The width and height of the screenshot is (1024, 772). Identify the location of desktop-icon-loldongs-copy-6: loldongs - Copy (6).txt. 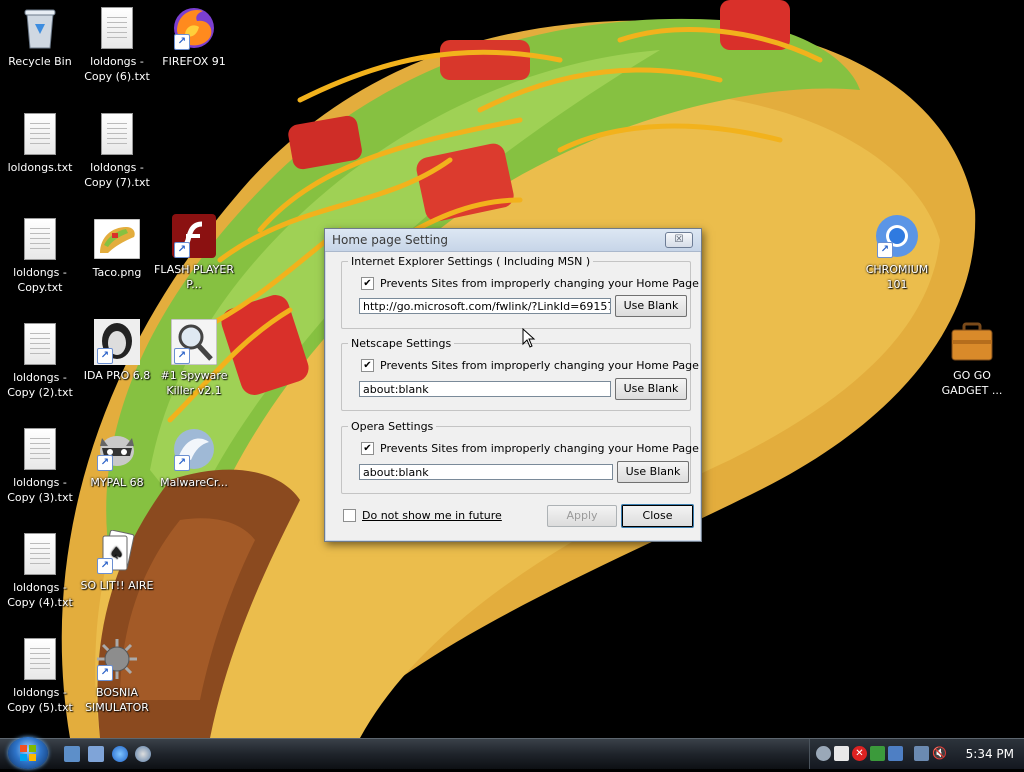
(117, 44).